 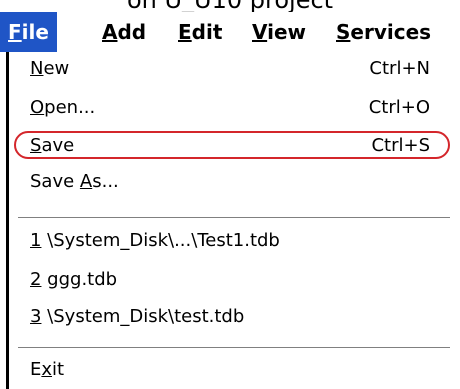 I want to click on menu-item-recent-3: 3 \System_Disk\test.tdb, so click(x=235, y=317).